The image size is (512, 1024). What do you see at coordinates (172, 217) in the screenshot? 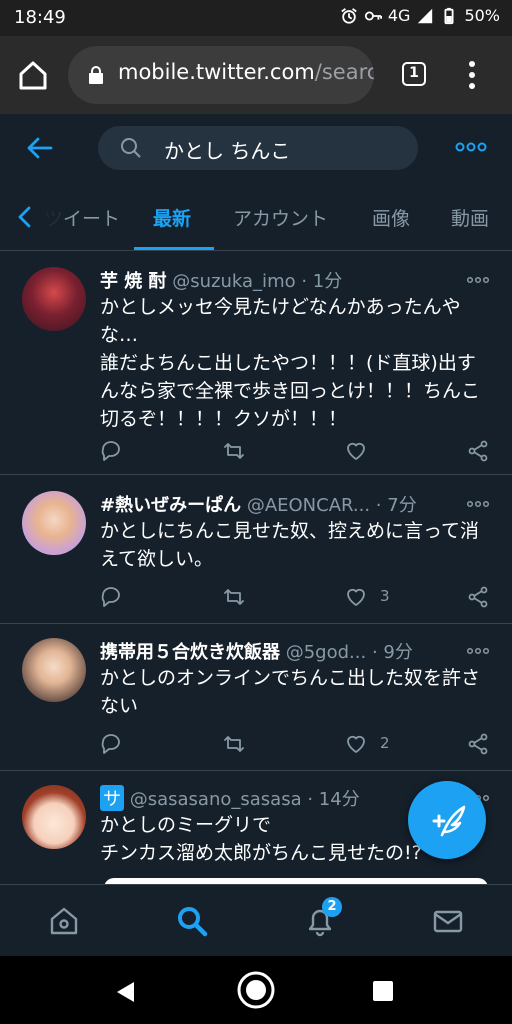
I see `tab-latest: 最新` at bounding box center [172, 217].